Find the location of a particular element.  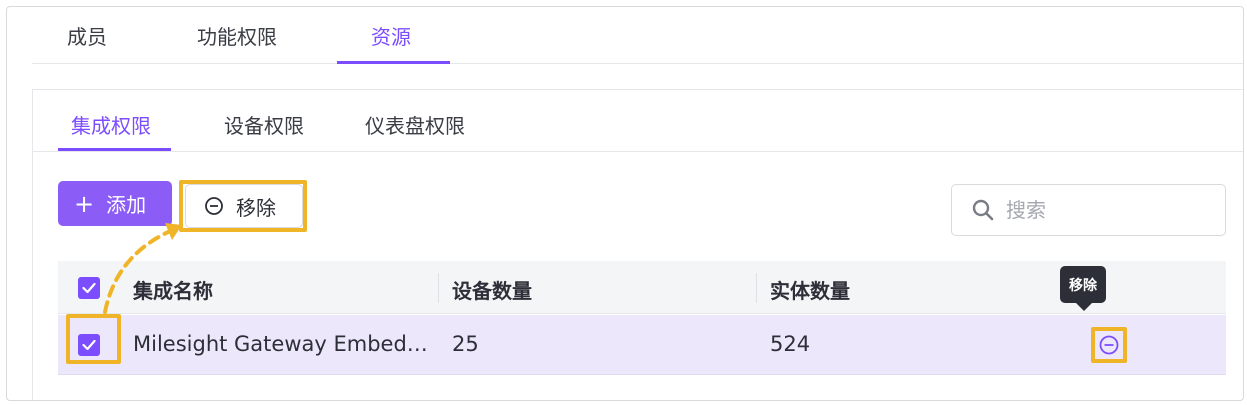

select-all-checkbox is located at coordinates (89, 288).